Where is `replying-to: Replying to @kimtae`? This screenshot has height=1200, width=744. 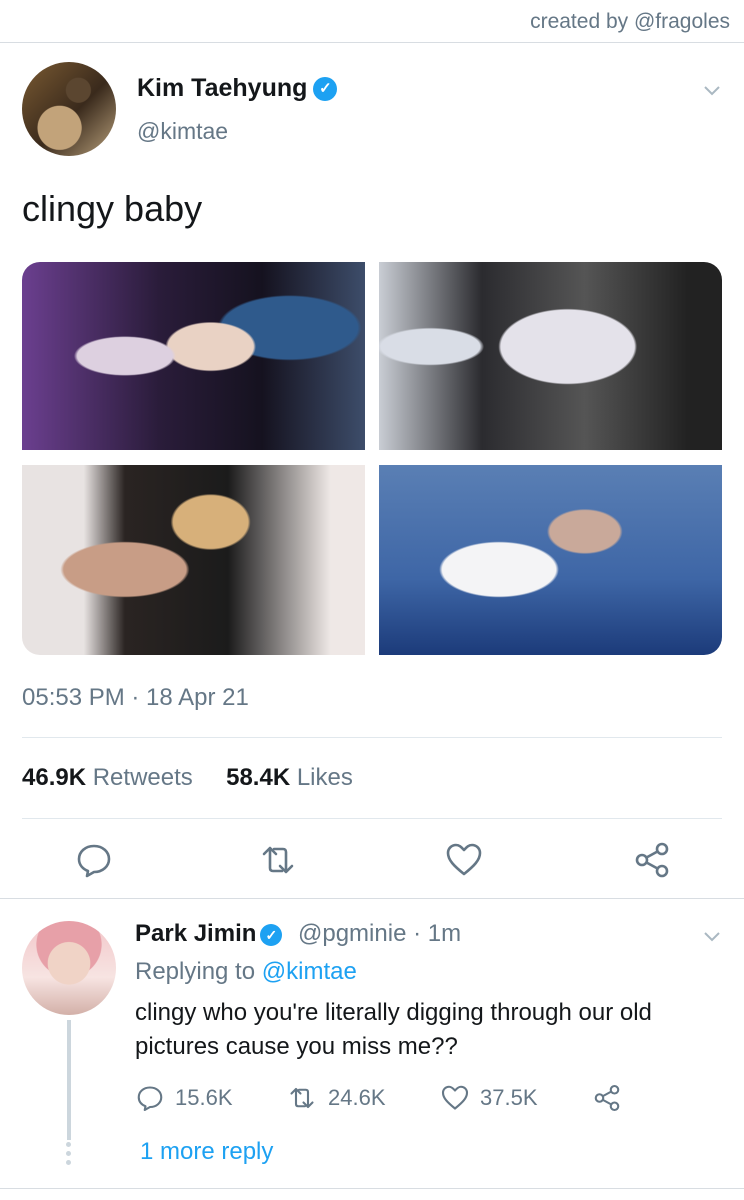
replying-to: Replying to @kimtae is located at coordinates (246, 972).